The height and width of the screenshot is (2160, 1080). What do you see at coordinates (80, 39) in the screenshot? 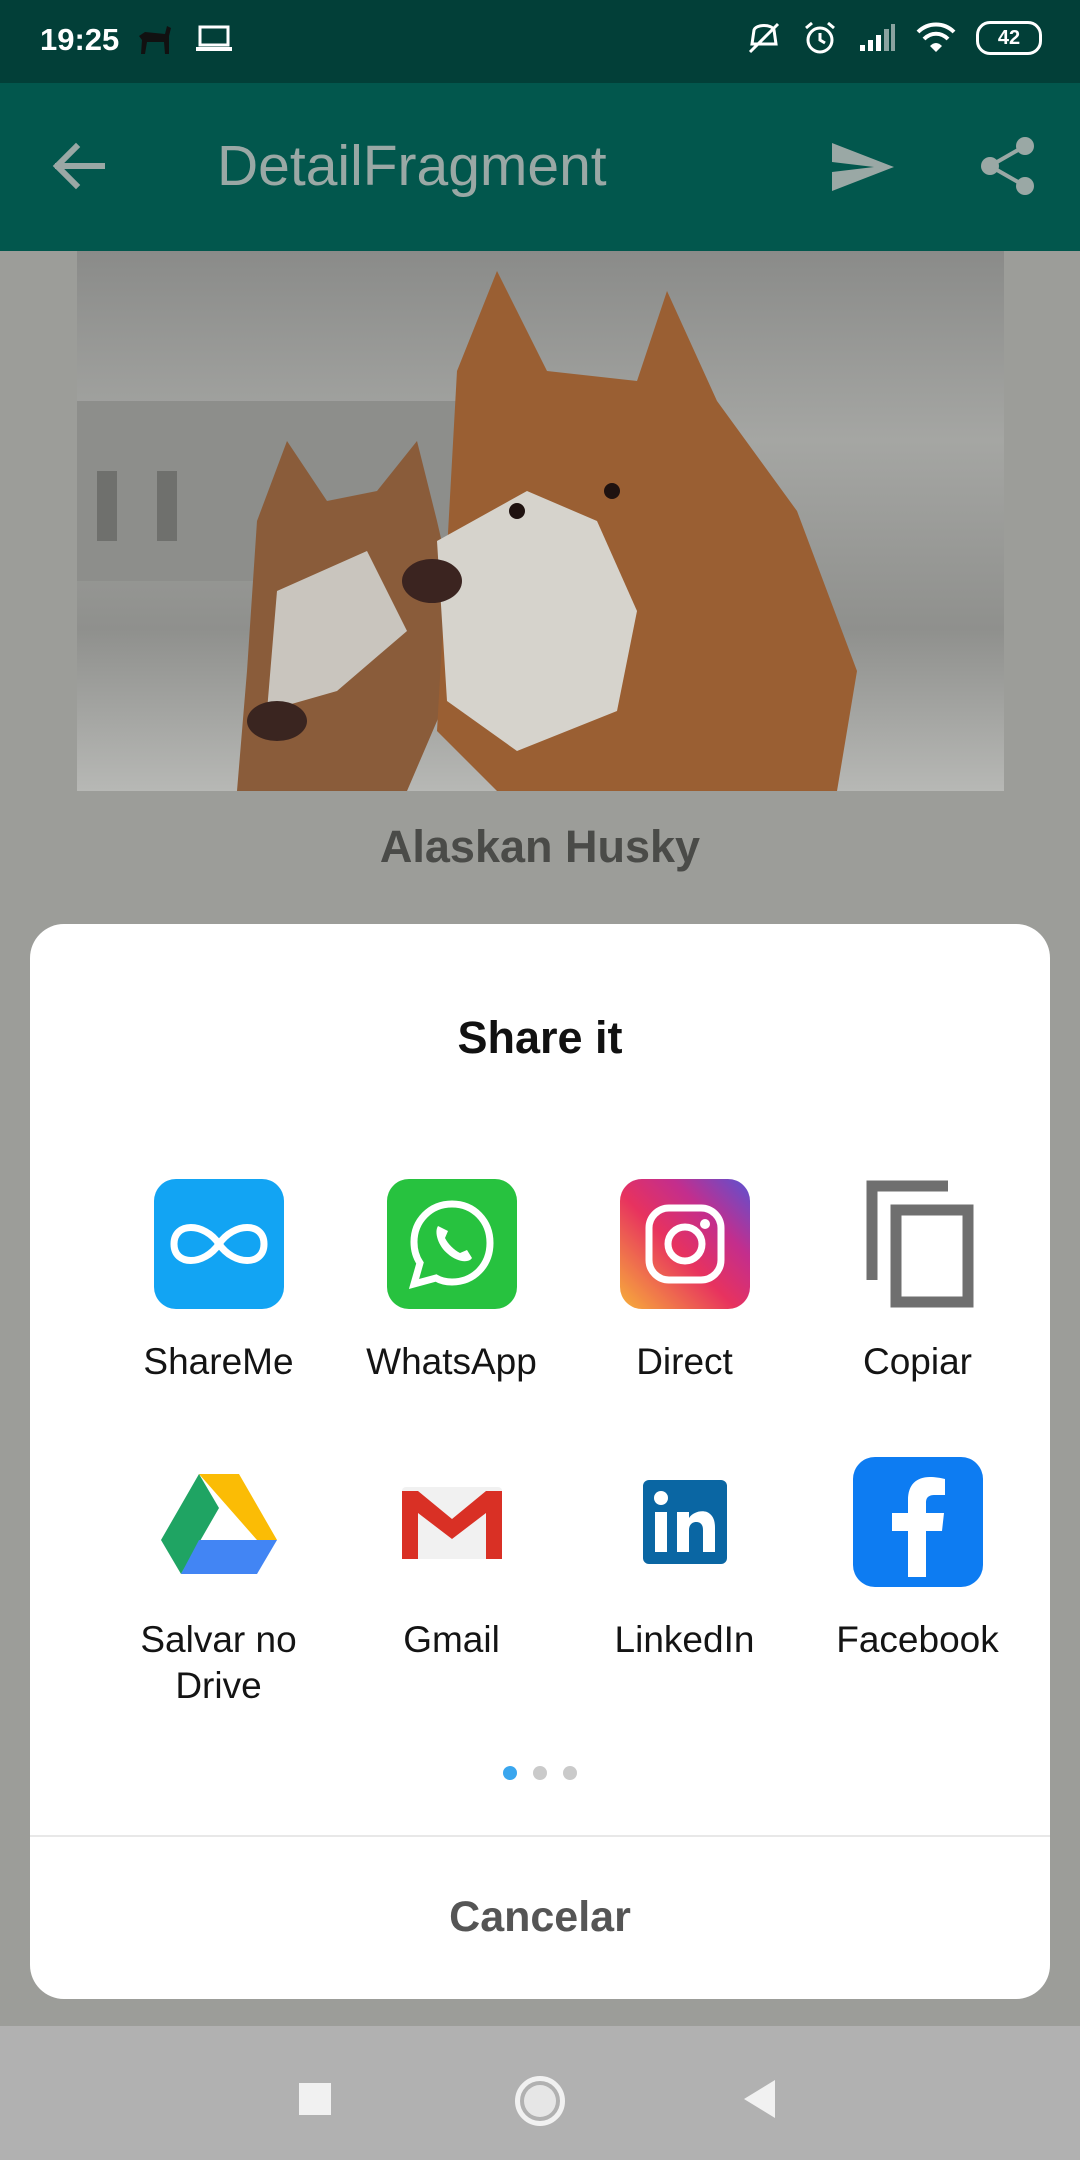
I see `status-time: 19:25` at bounding box center [80, 39].